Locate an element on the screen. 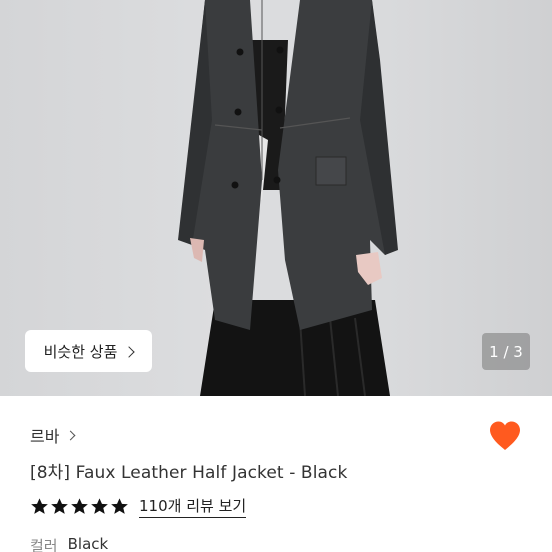  option-label: 컬러 is located at coordinates (44, 544).